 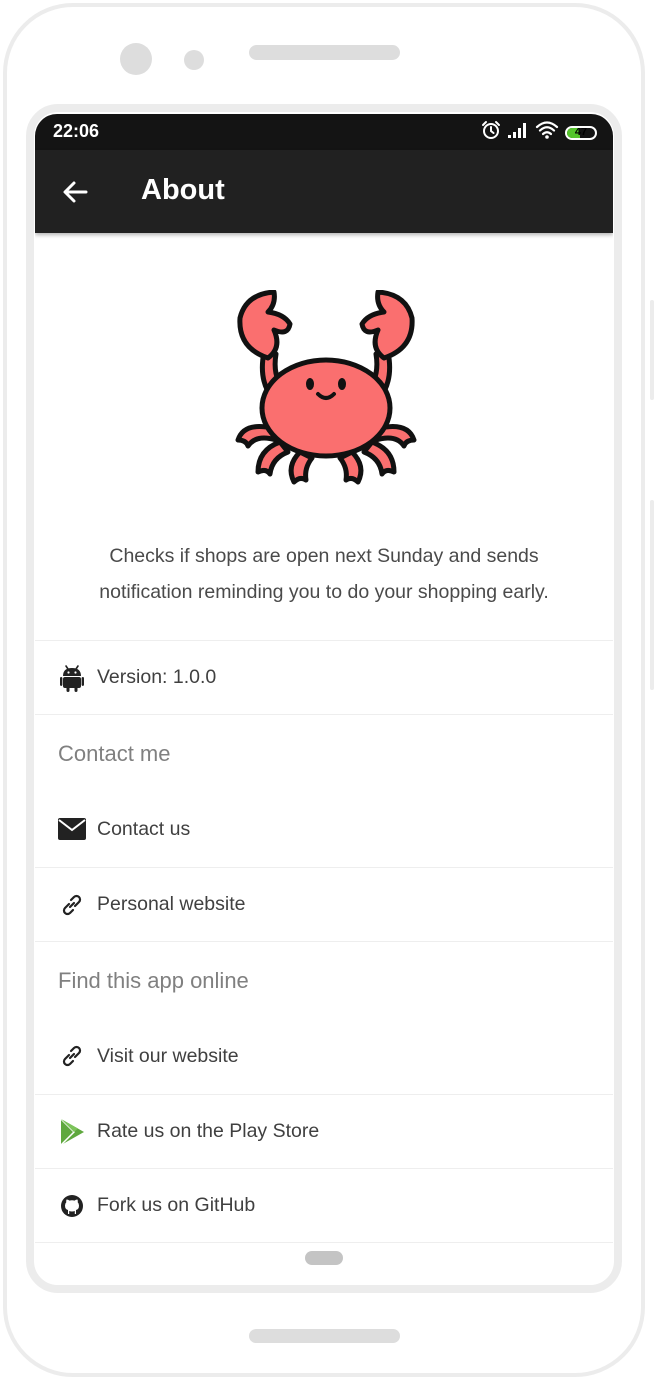 I want to click on rate-play-store-label: Rate us on the Play Store, so click(x=208, y=1131).